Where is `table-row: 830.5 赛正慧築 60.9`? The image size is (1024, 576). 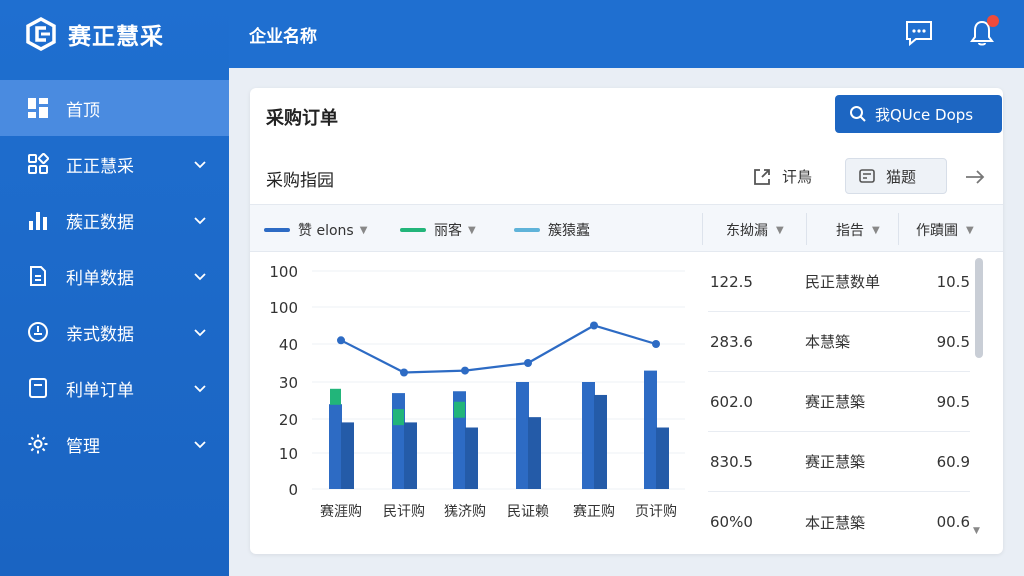 table-row: 830.5 赛正慧築 60.9 is located at coordinates (839, 462).